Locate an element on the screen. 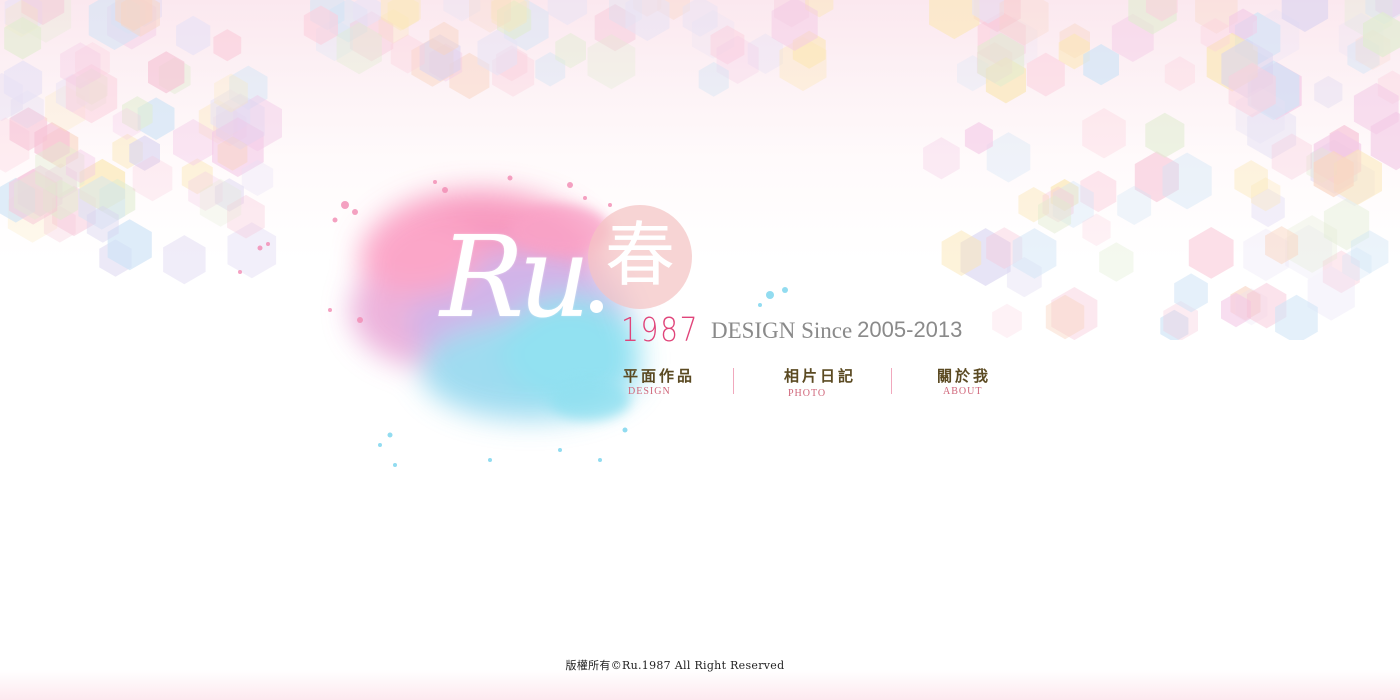 The width and height of the screenshot is (1400, 700). nav-item-design: 平面作品 DESIGN is located at coordinates (659, 382).